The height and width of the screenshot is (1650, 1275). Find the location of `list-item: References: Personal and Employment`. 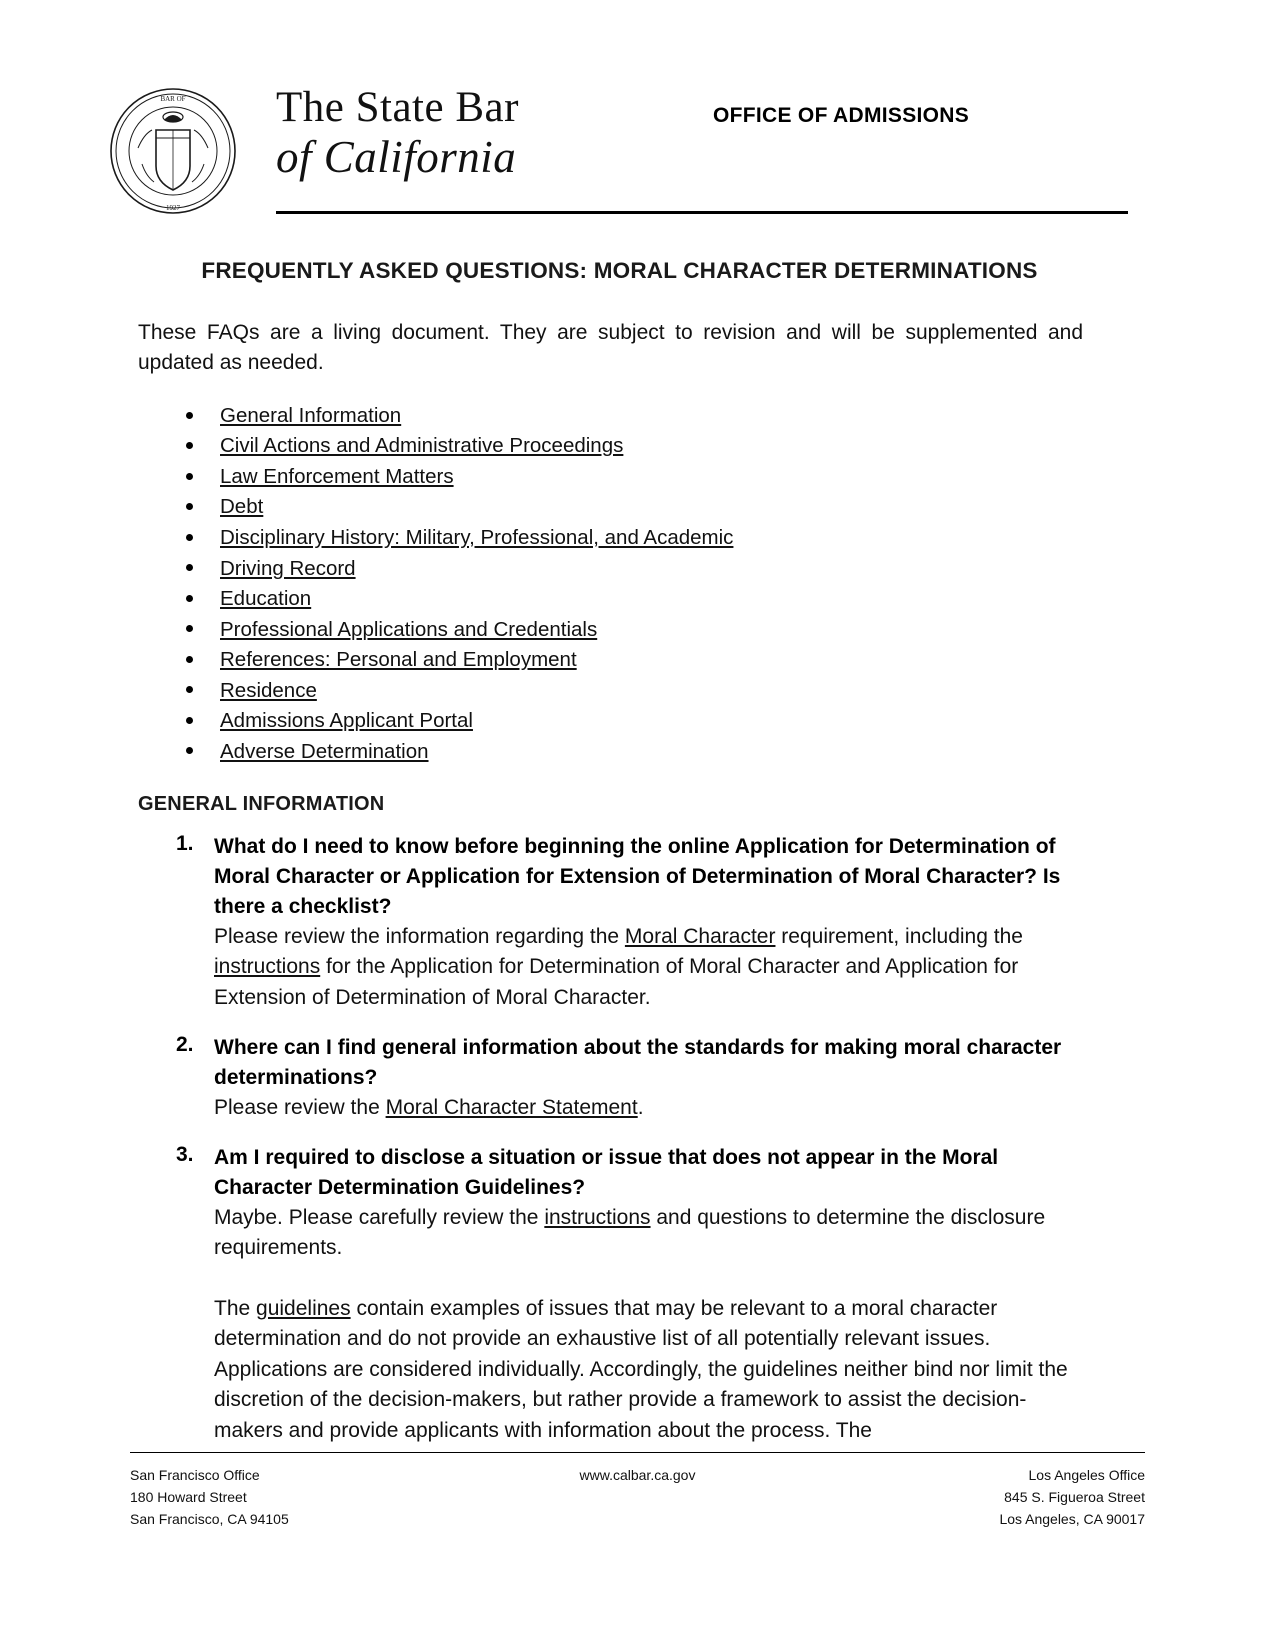

list-item: References: Personal and Employment is located at coordinates (610, 660).